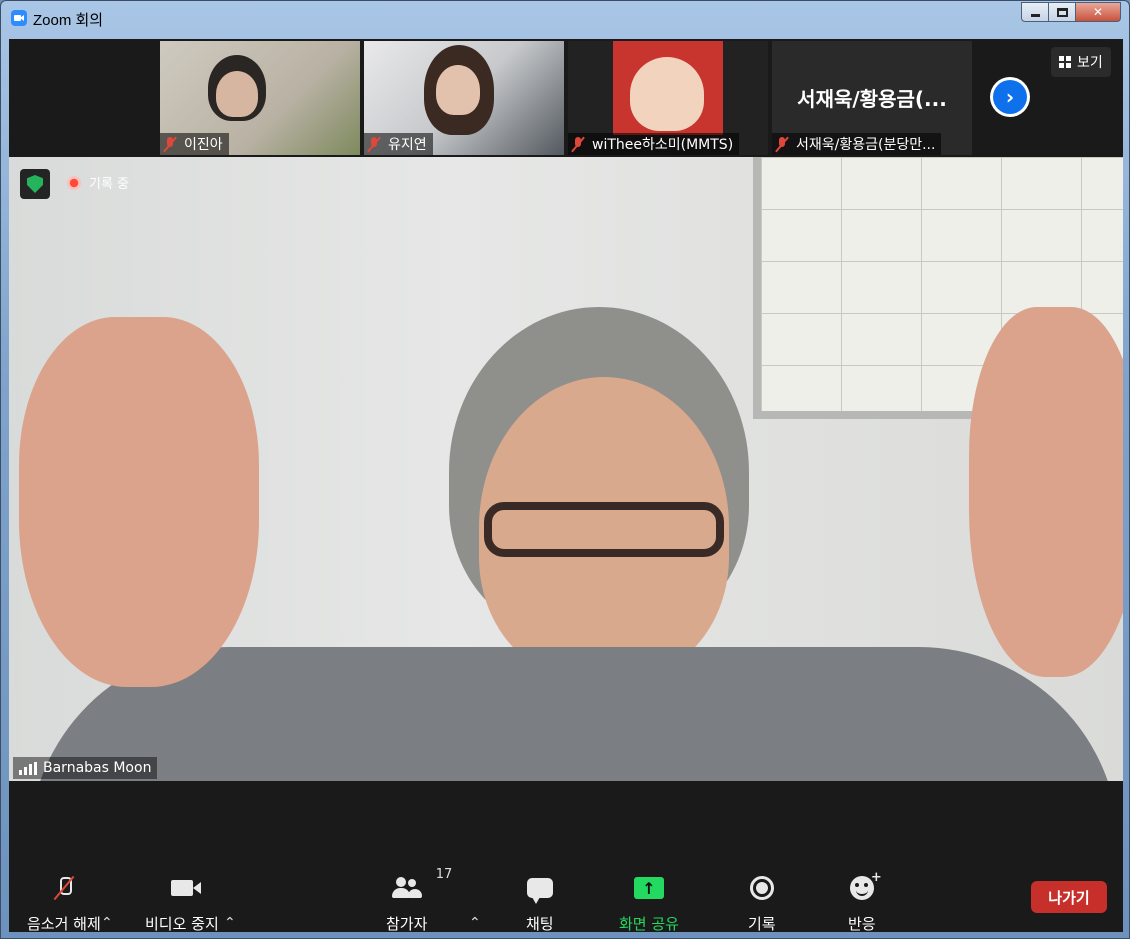 This screenshot has height=939, width=1130. What do you see at coordinates (1046, 492) in the screenshot?
I see `speaker-right-hand` at bounding box center [1046, 492].